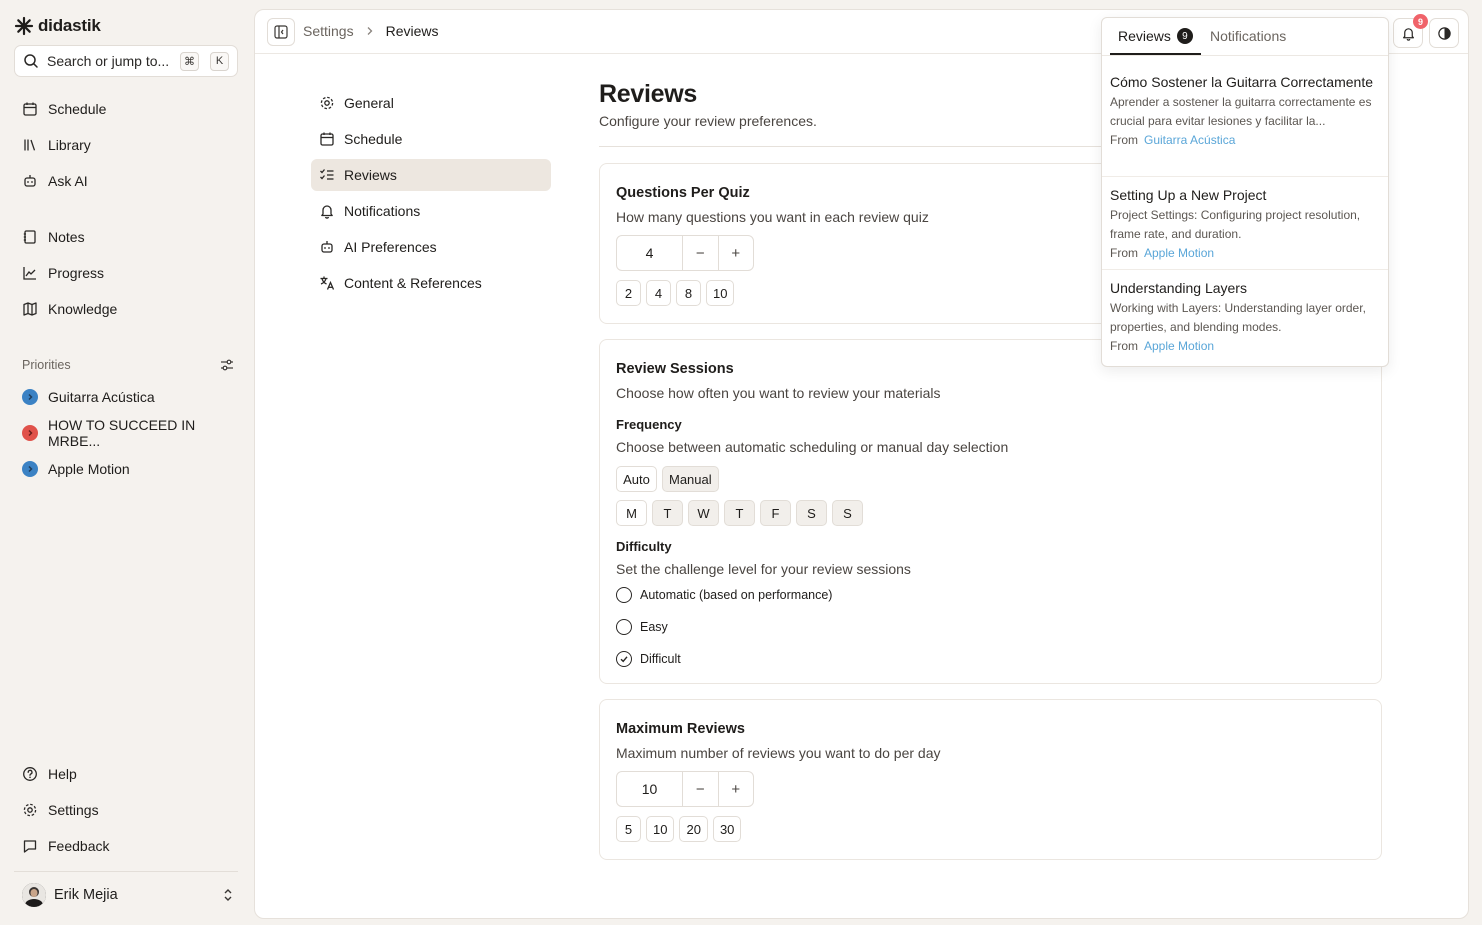  Describe the element at coordinates (847, 513) in the screenshot. I see `day-sunday: S` at that location.